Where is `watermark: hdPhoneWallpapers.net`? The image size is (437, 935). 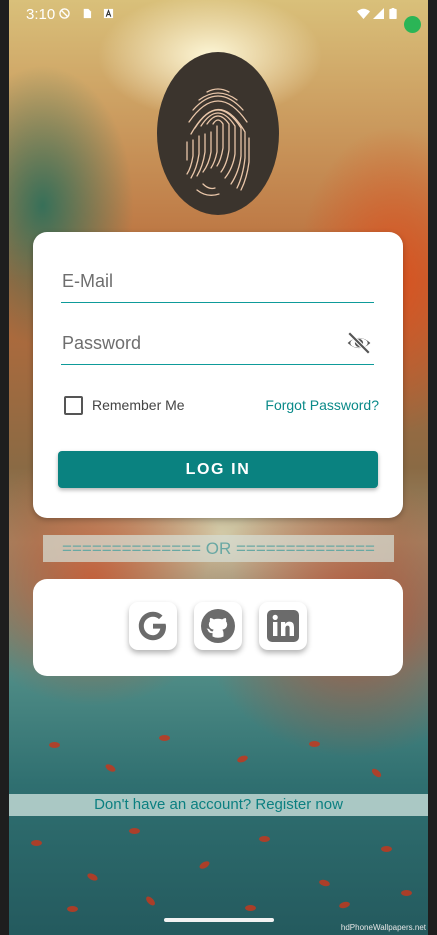
watermark: hdPhoneWallpapers.net is located at coordinates (383, 927).